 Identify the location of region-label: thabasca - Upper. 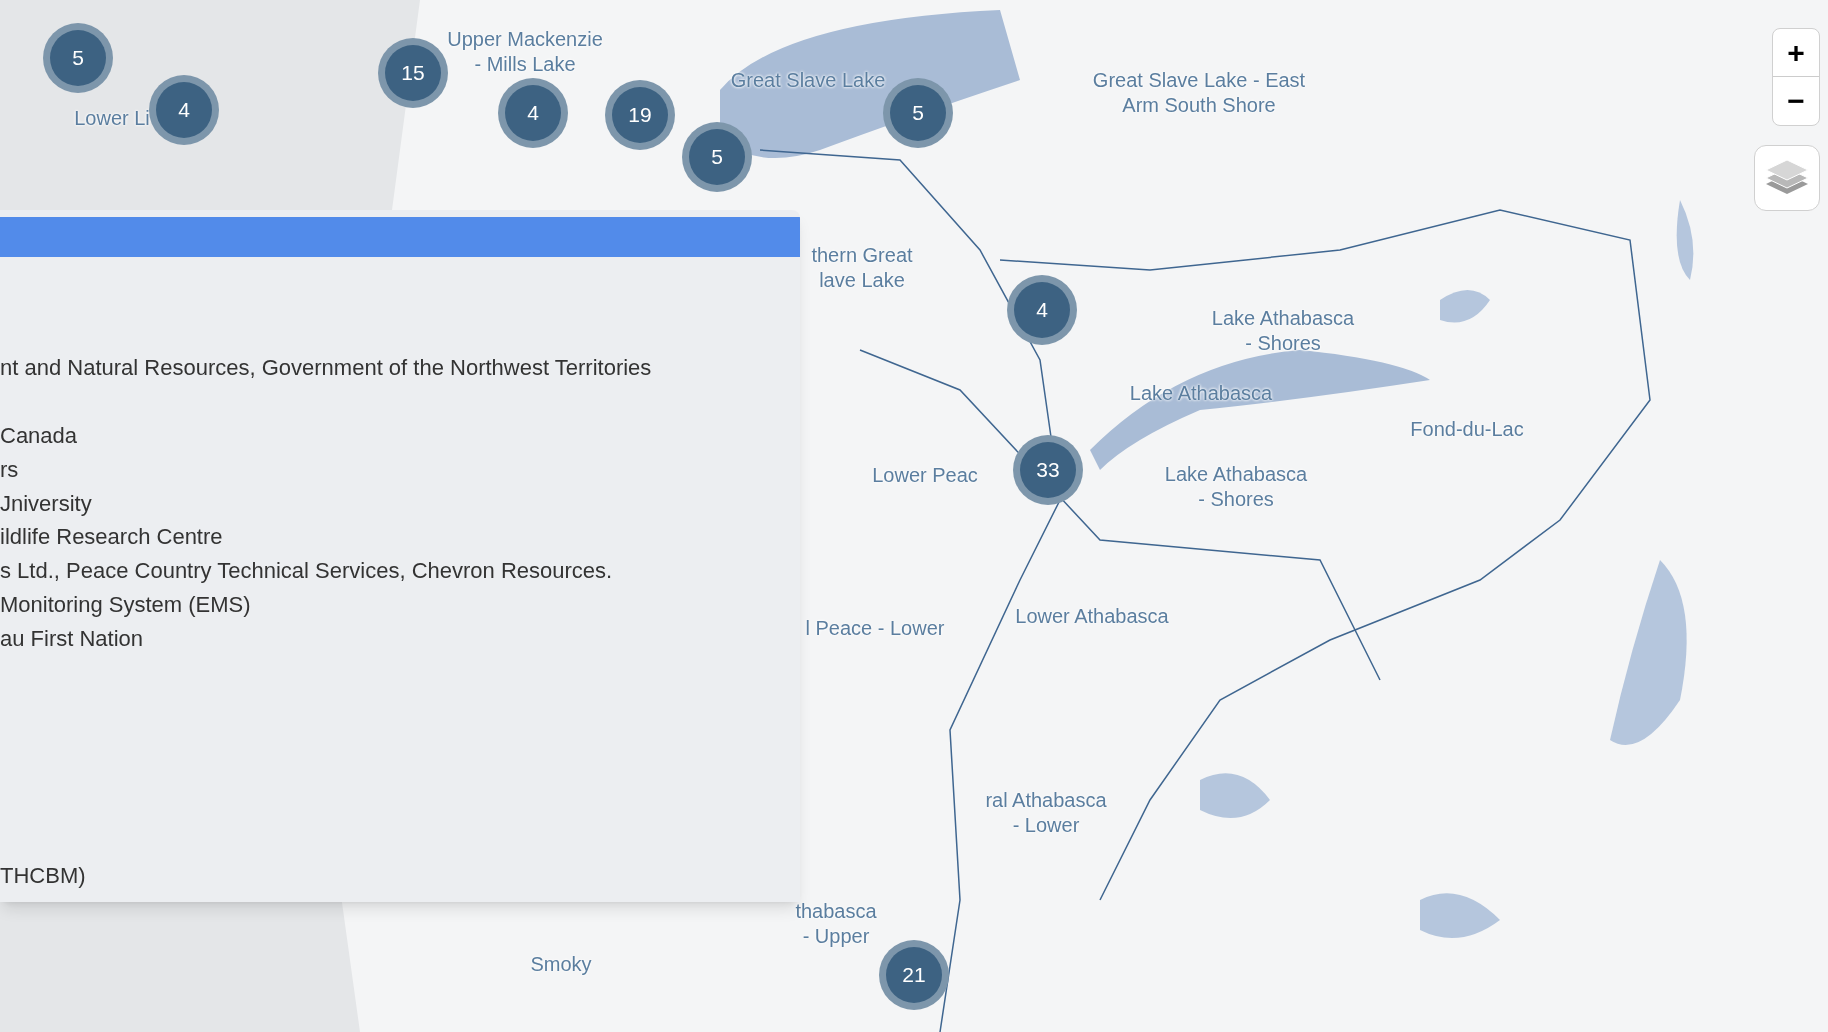
(836, 924).